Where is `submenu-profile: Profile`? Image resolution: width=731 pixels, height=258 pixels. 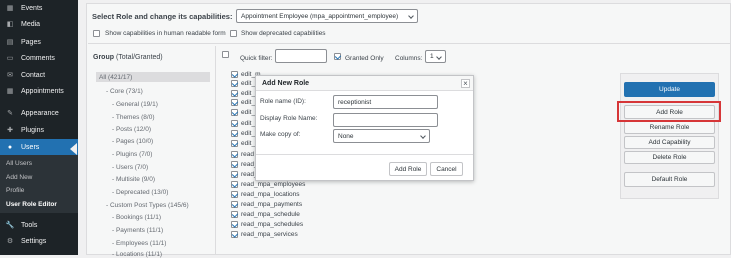 submenu-profile: Profile is located at coordinates (15, 190).